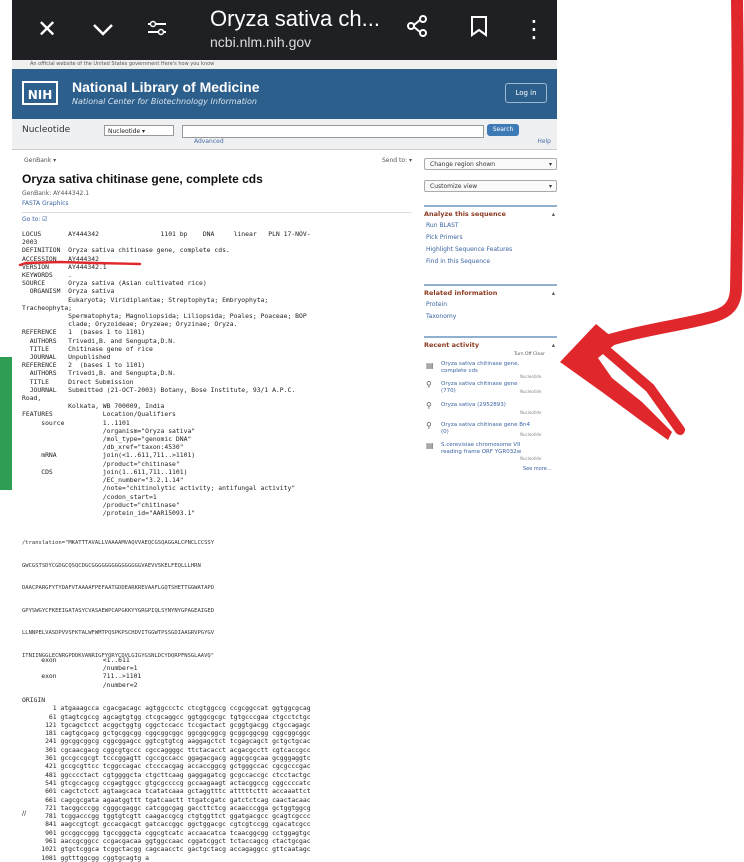 The image size is (744, 862). I want to click on red-arrow-head, so click(616, 382).